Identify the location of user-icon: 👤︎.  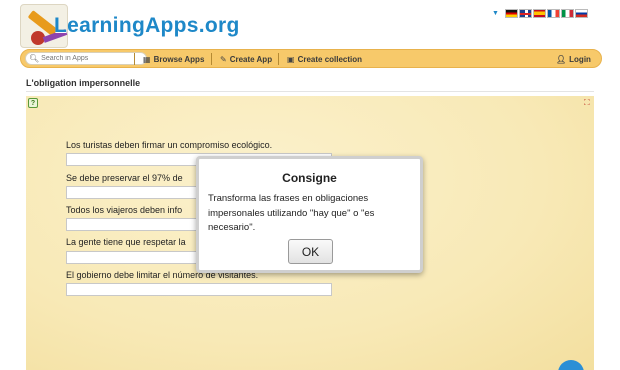
(561, 59).